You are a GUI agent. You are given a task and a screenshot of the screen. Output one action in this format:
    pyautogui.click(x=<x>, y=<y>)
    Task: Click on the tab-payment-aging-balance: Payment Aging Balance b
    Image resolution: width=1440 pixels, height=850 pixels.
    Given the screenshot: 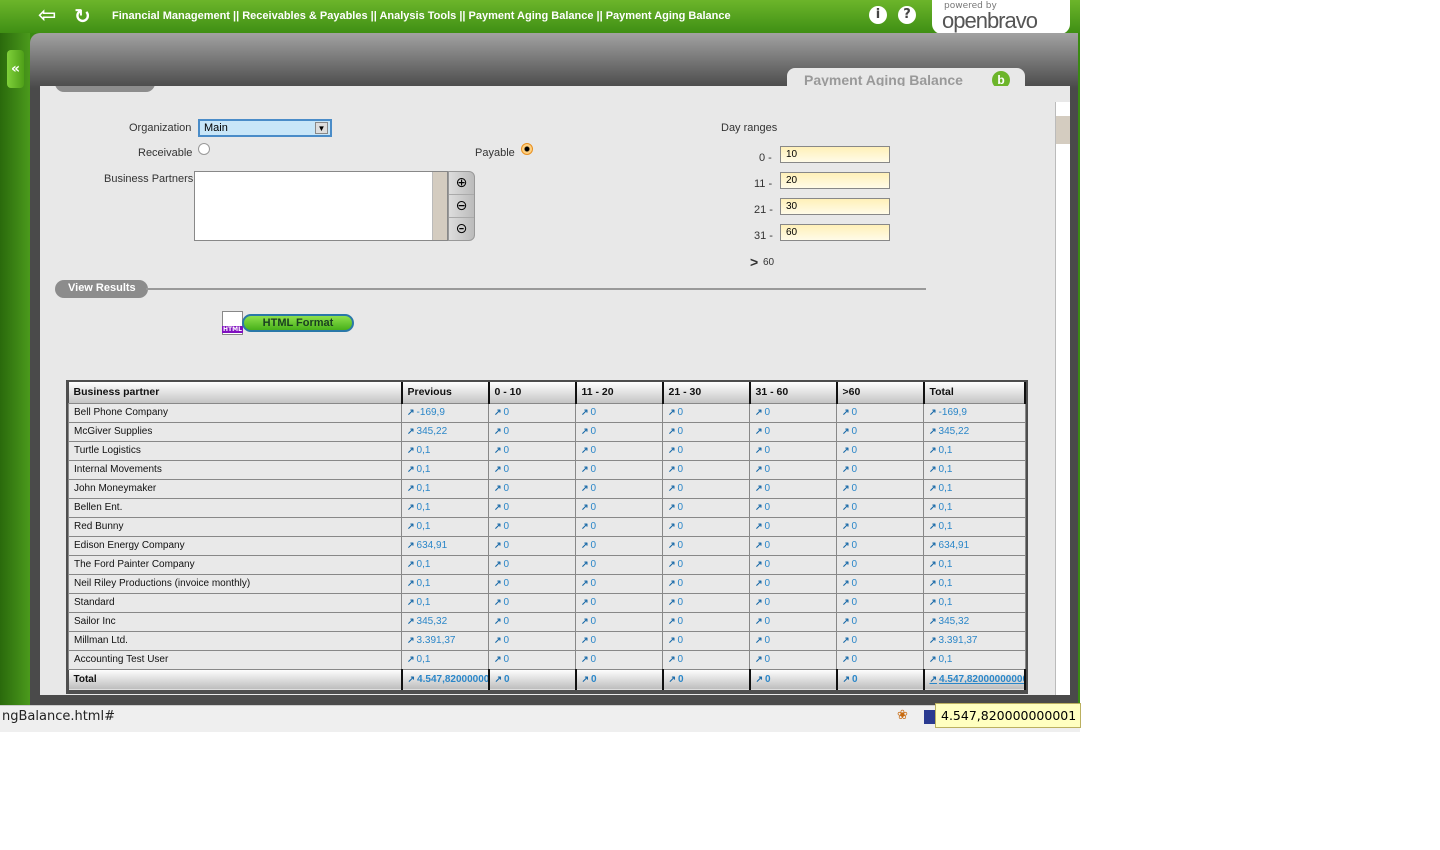 What is the action you would take?
    pyautogui.click(x=906, y=78)
    